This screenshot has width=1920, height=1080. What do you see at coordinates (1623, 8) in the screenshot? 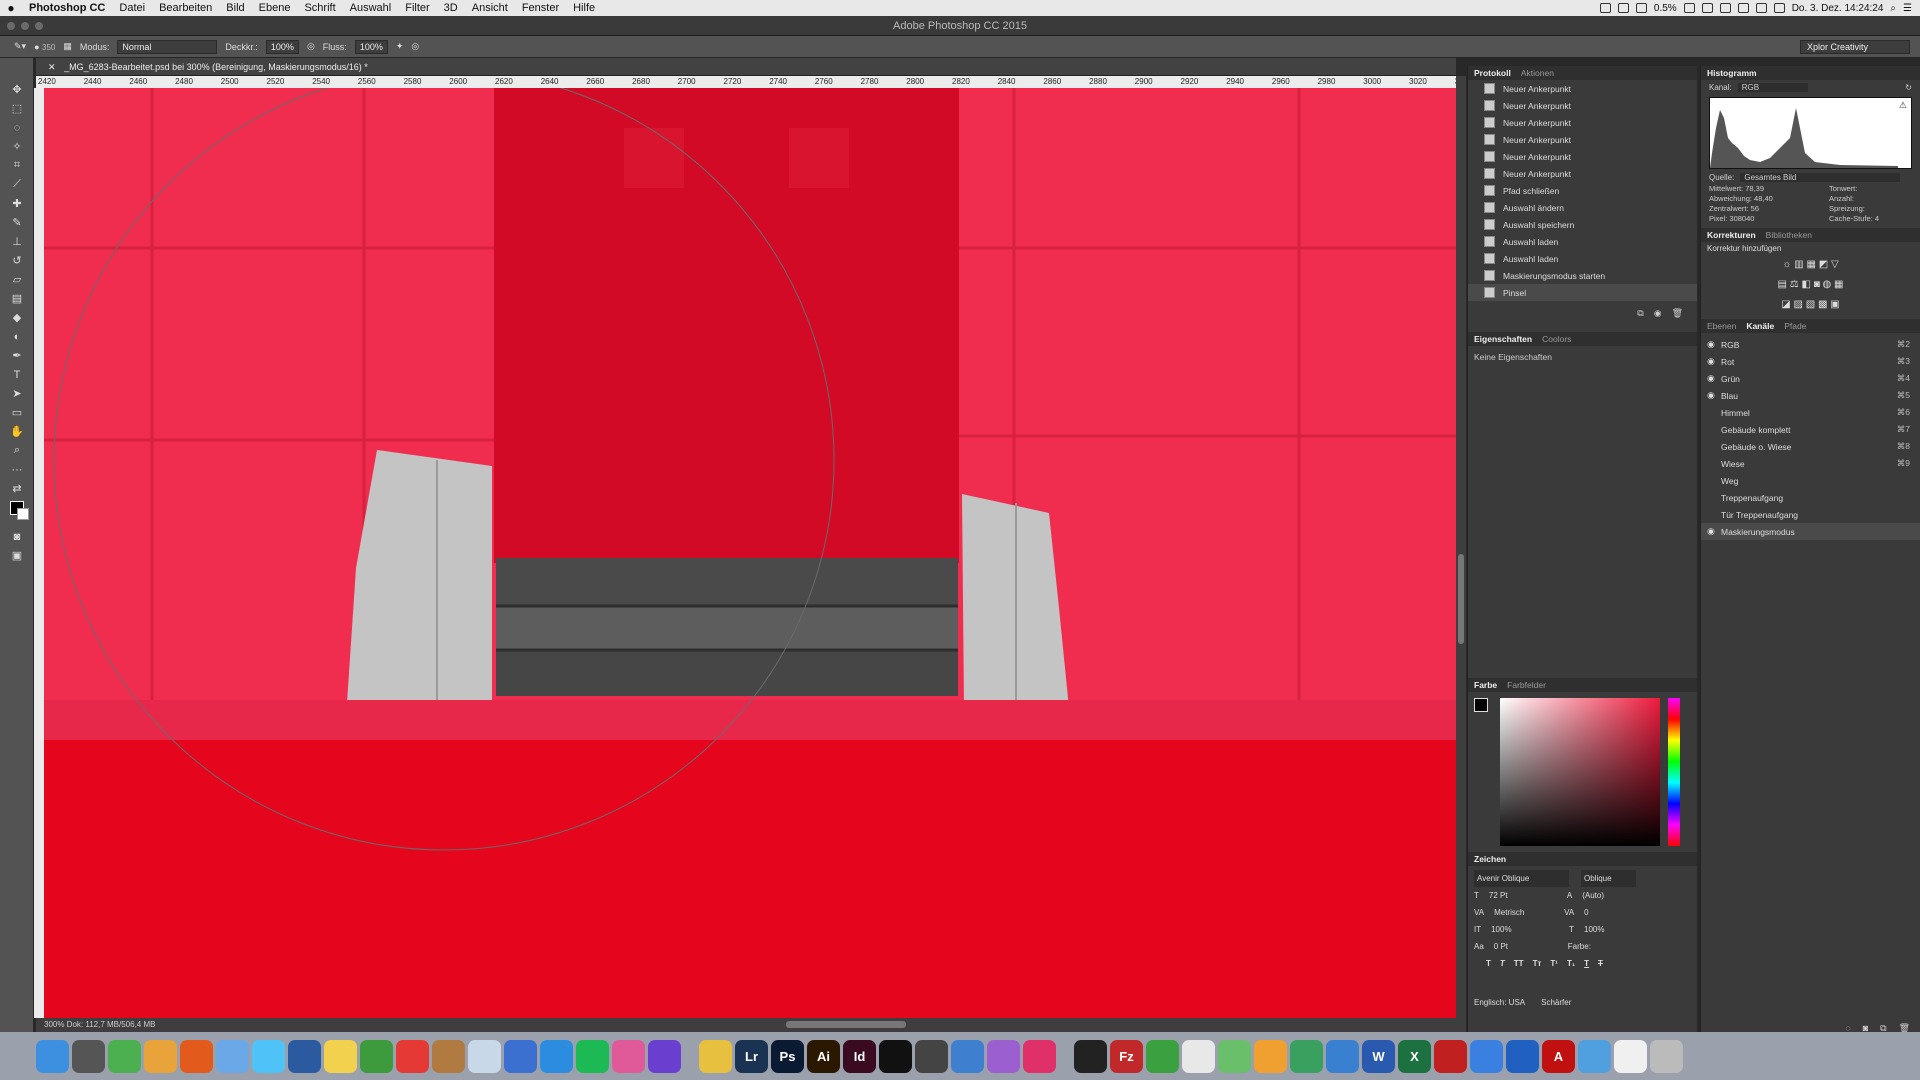
I see `onepassword-icon` at bounding box center [1623, 8].